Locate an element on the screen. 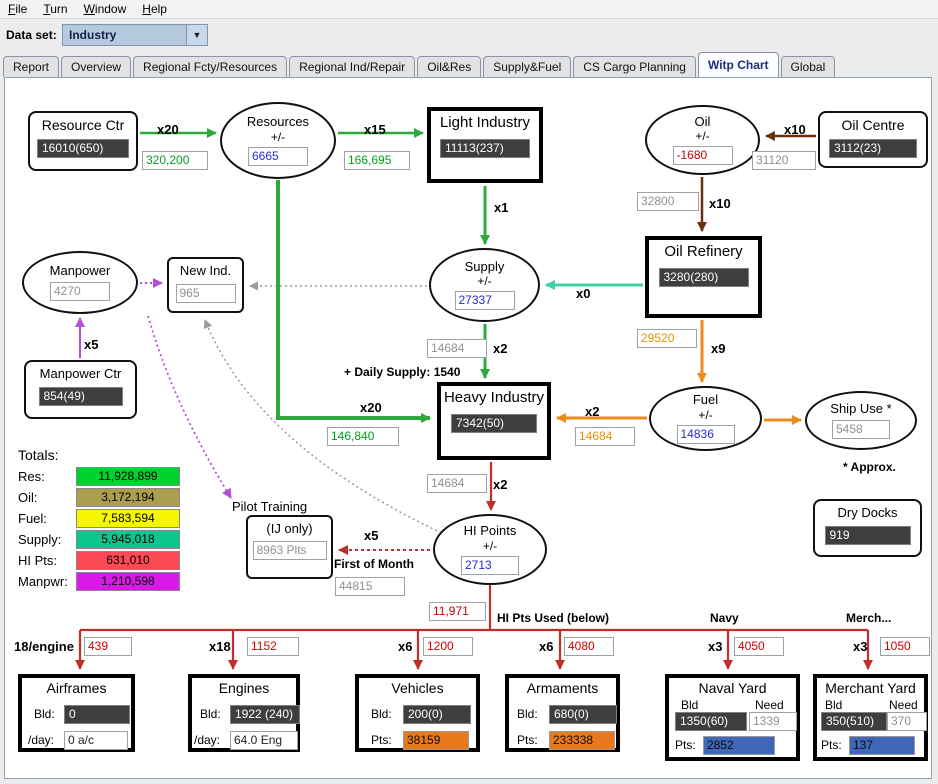 The height and width of the screenshot is (784, 938). node-title: Light Industry is located at coordinates (485, 122).